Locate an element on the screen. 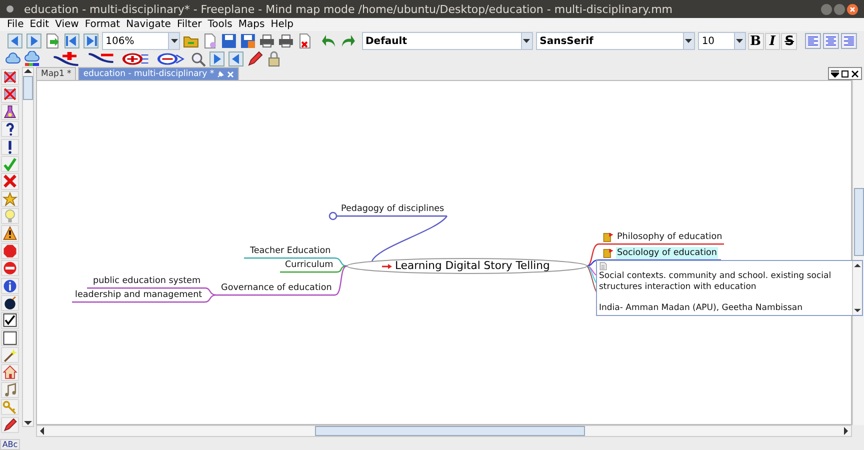 The width and height of the screenshot is (864, 450). minimize-icon is located at coordinates (826, 9).